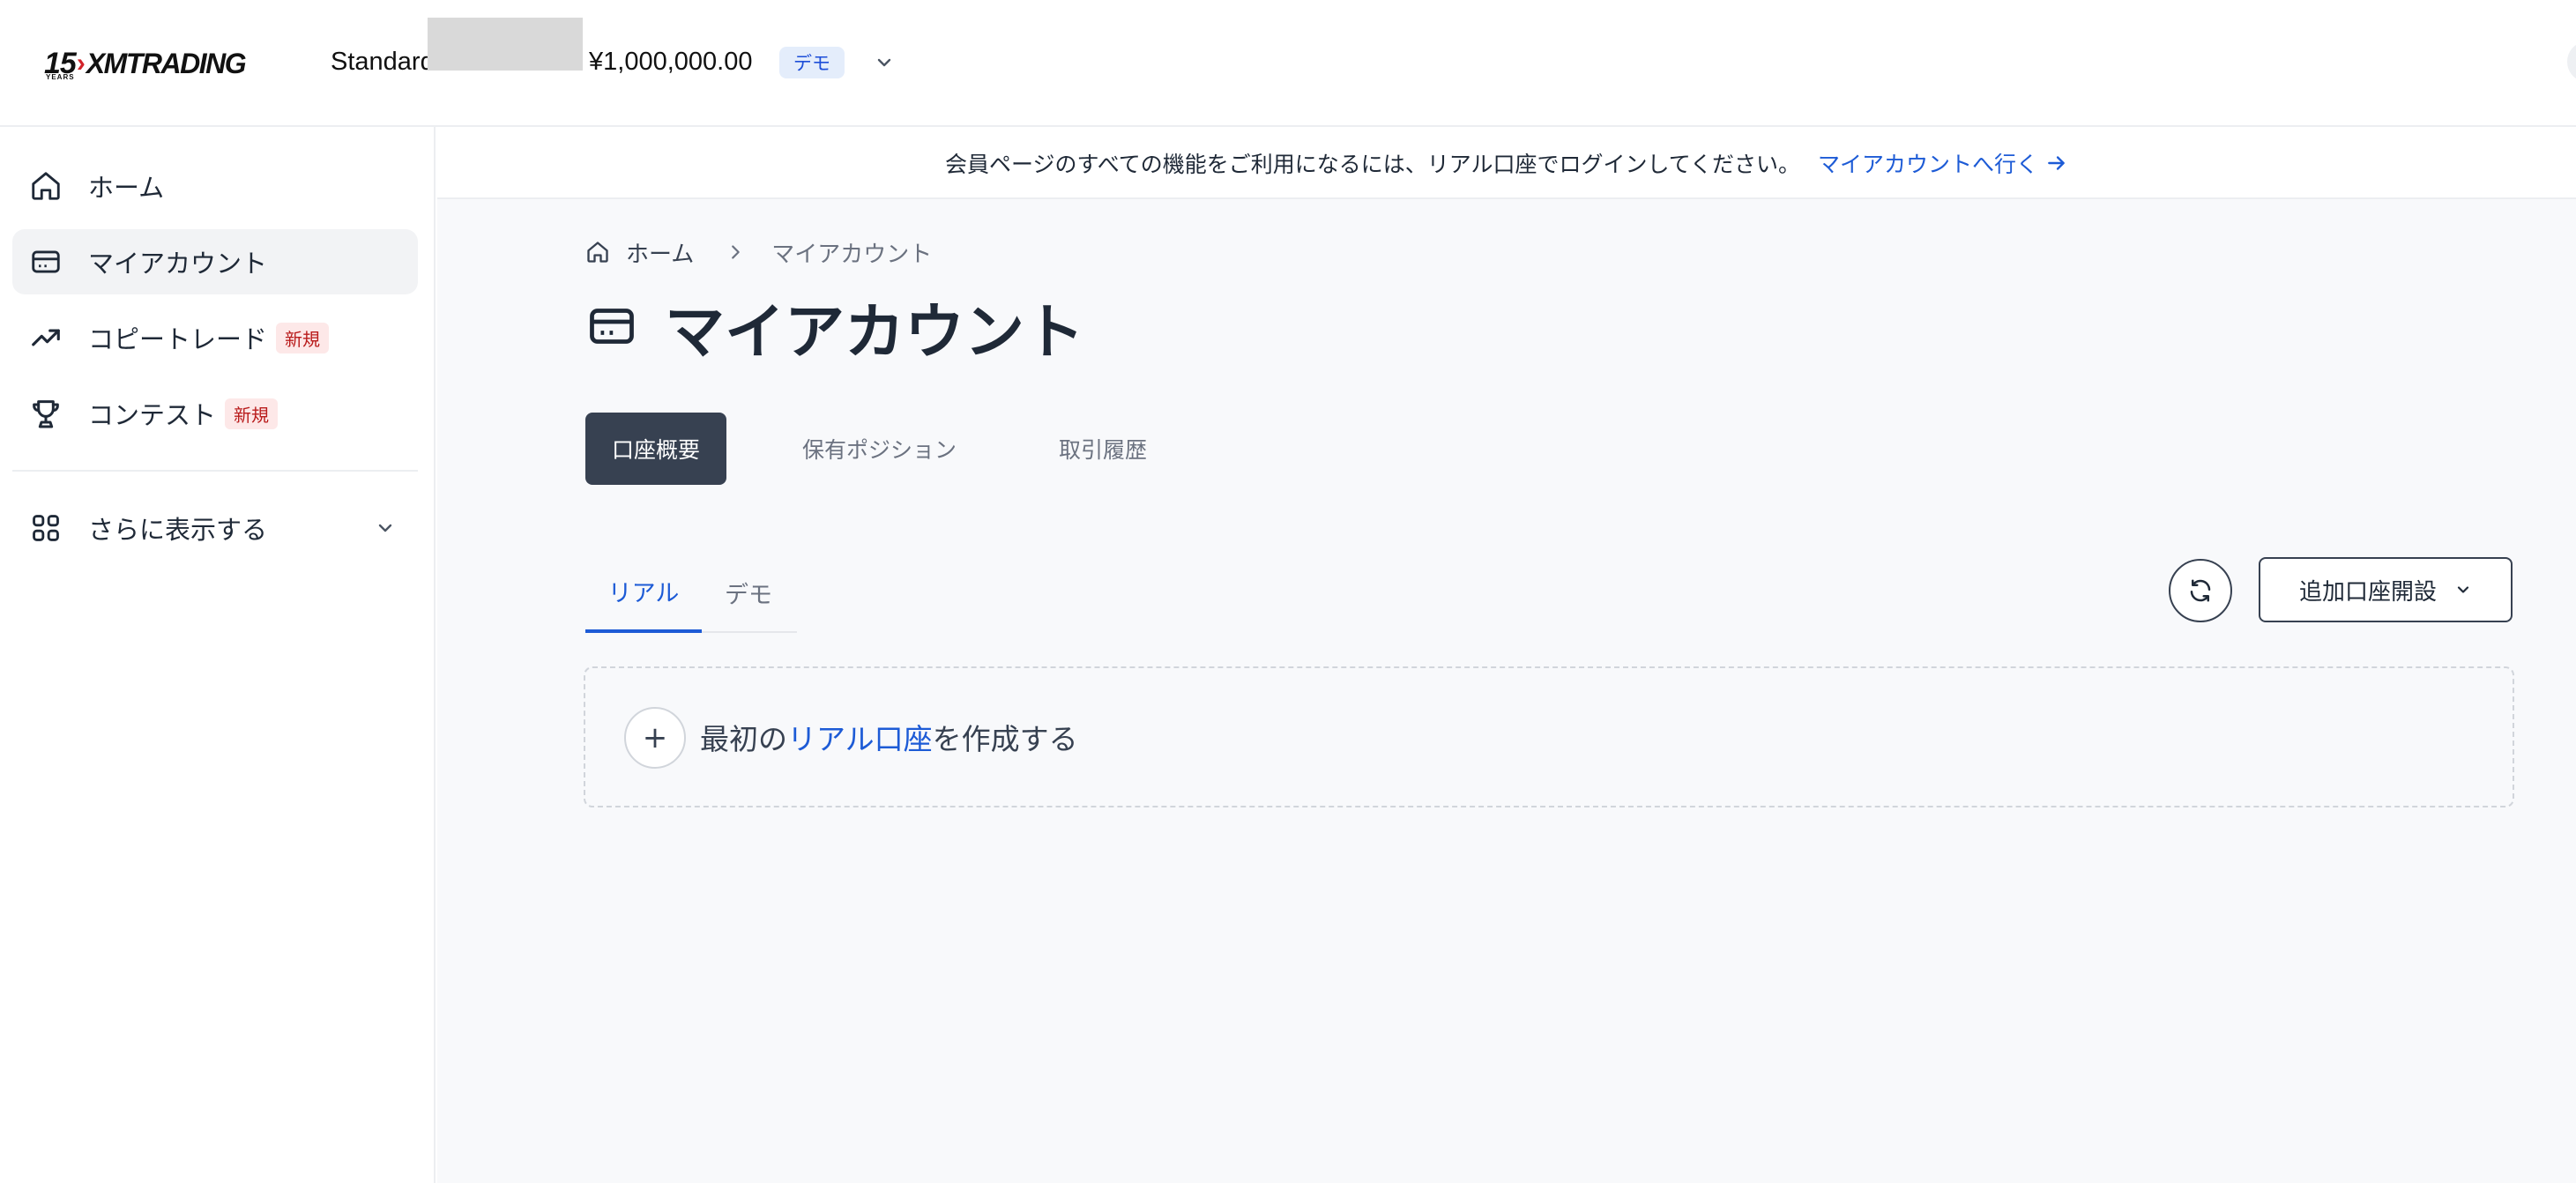 The width and height of the screenshot is (2576, 1183). Describe the element at coordinates (656, 449) in the screenshot. I see `tab-account-overview: 口座概要` at that location.